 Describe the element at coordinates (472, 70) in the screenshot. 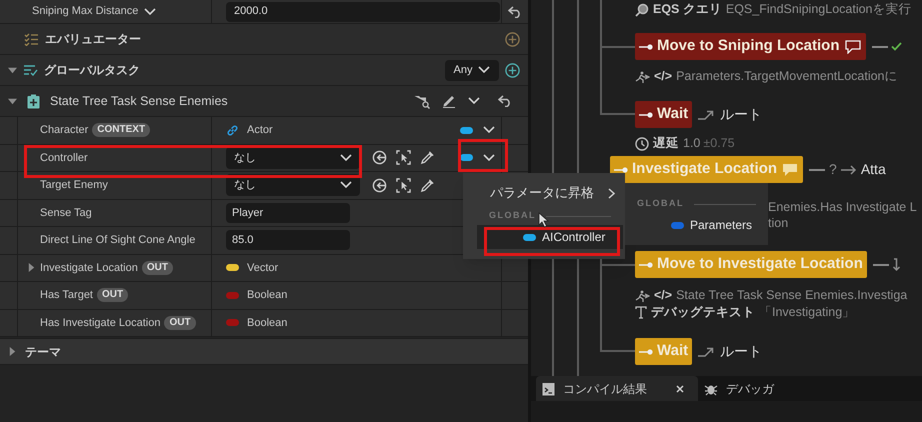

I see `mode-dropdown: Any` at that location.